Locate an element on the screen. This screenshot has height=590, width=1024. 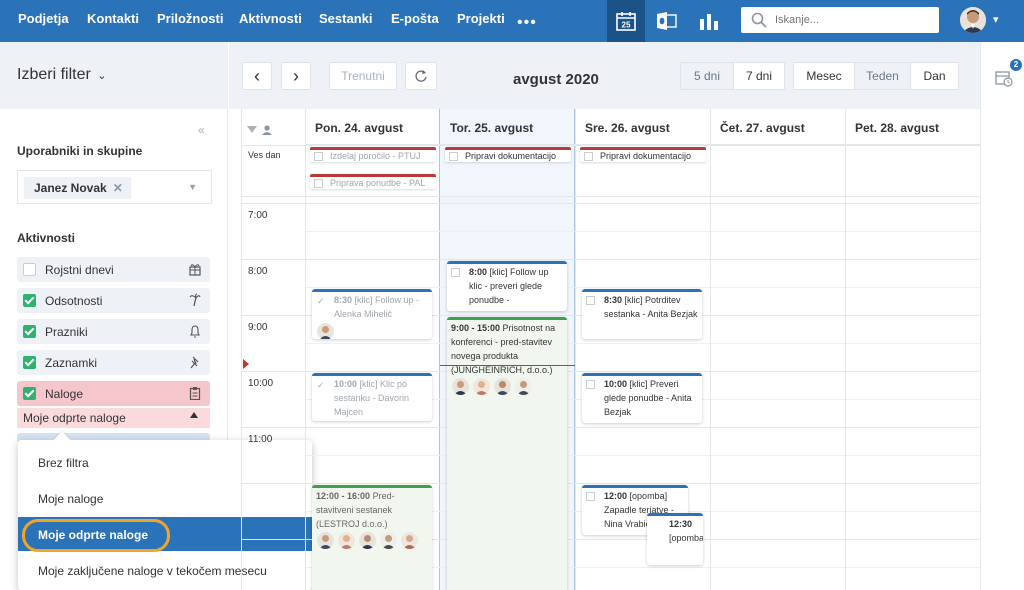
reports-nav-button is located at coordinates (709, 21).